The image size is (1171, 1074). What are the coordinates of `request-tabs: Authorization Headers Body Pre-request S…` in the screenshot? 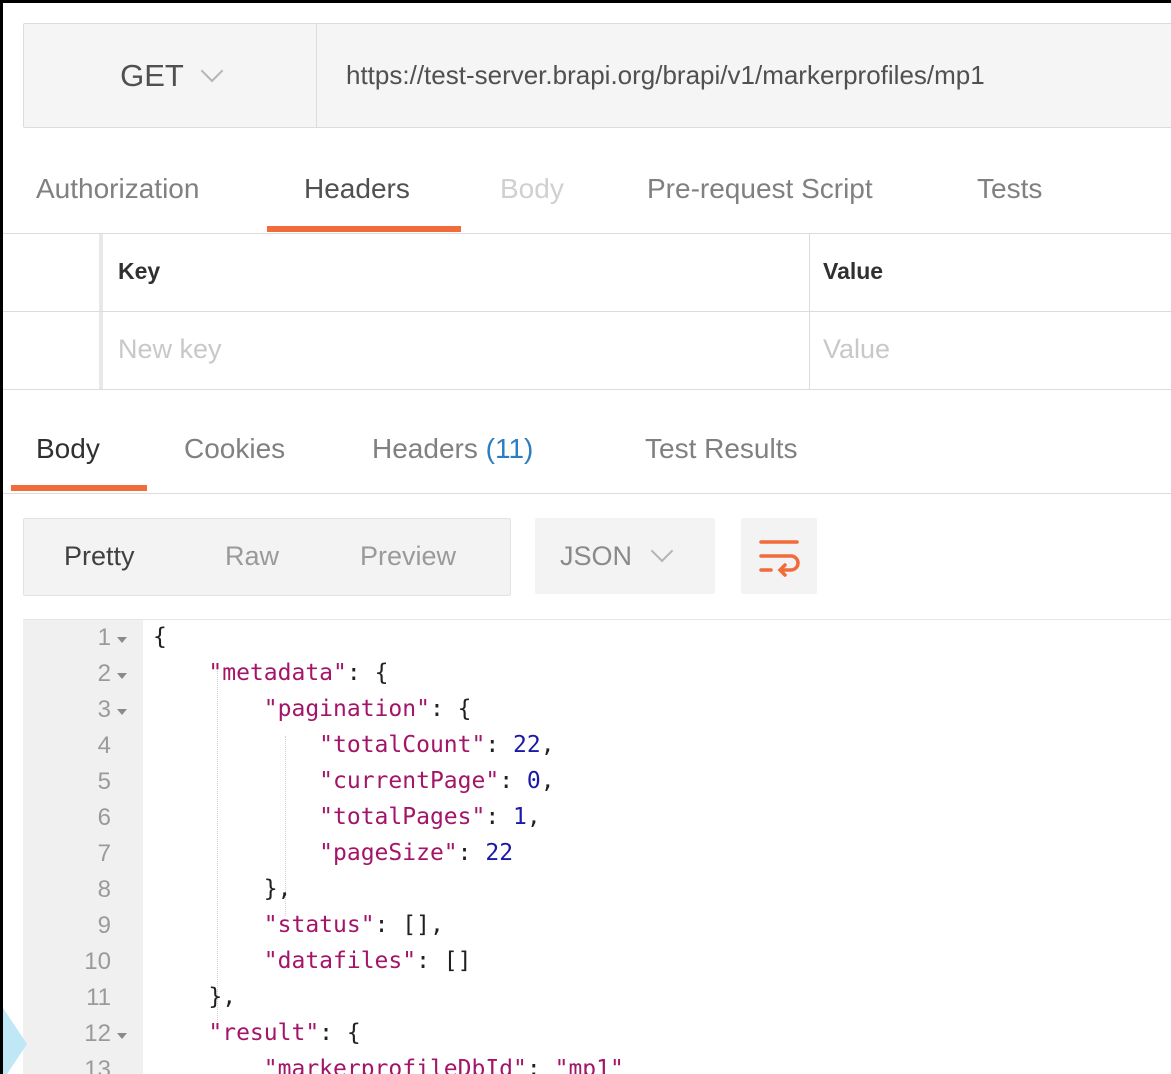 It's located at (587, 193).